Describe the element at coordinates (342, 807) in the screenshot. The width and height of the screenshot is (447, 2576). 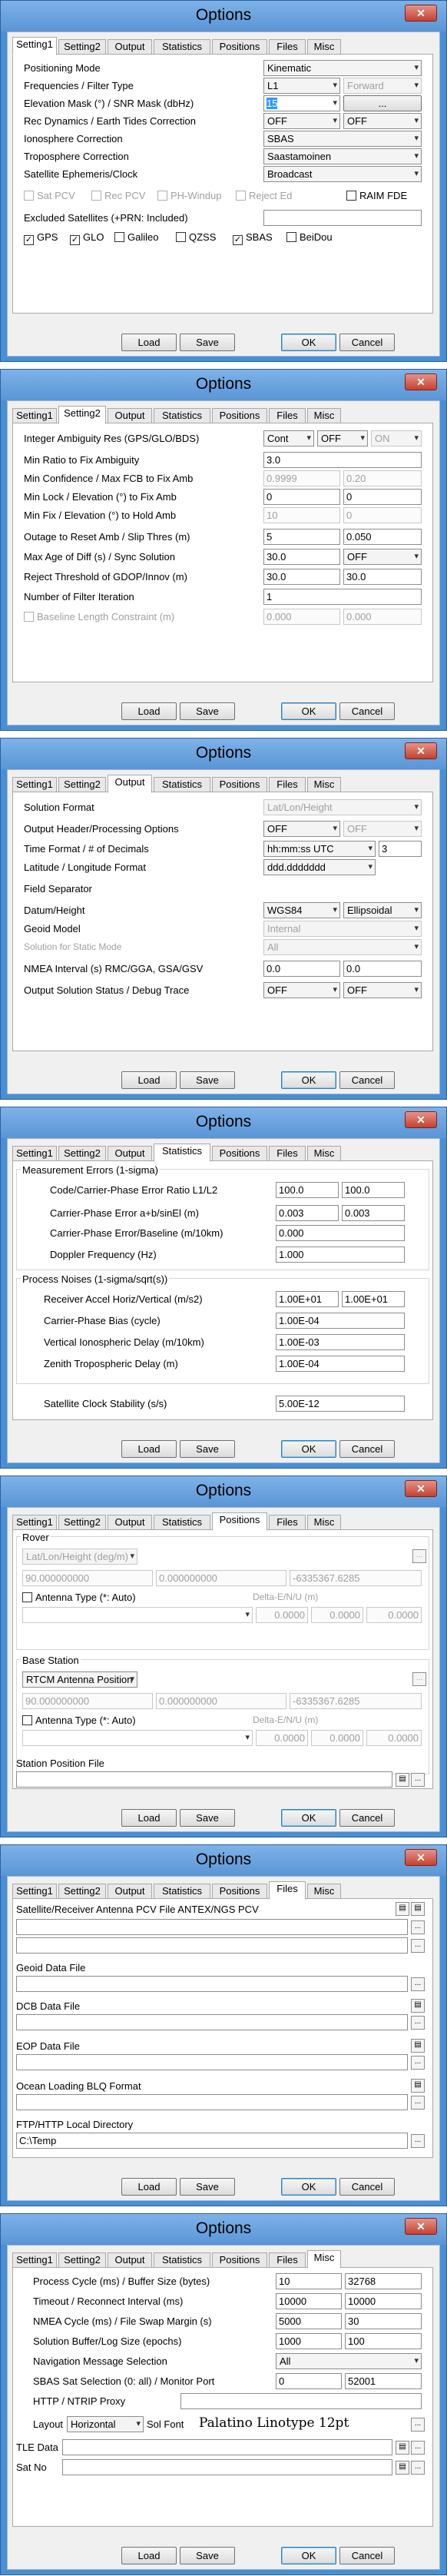
I see `solution-format-select: Lat/Lon/Height` at that location.